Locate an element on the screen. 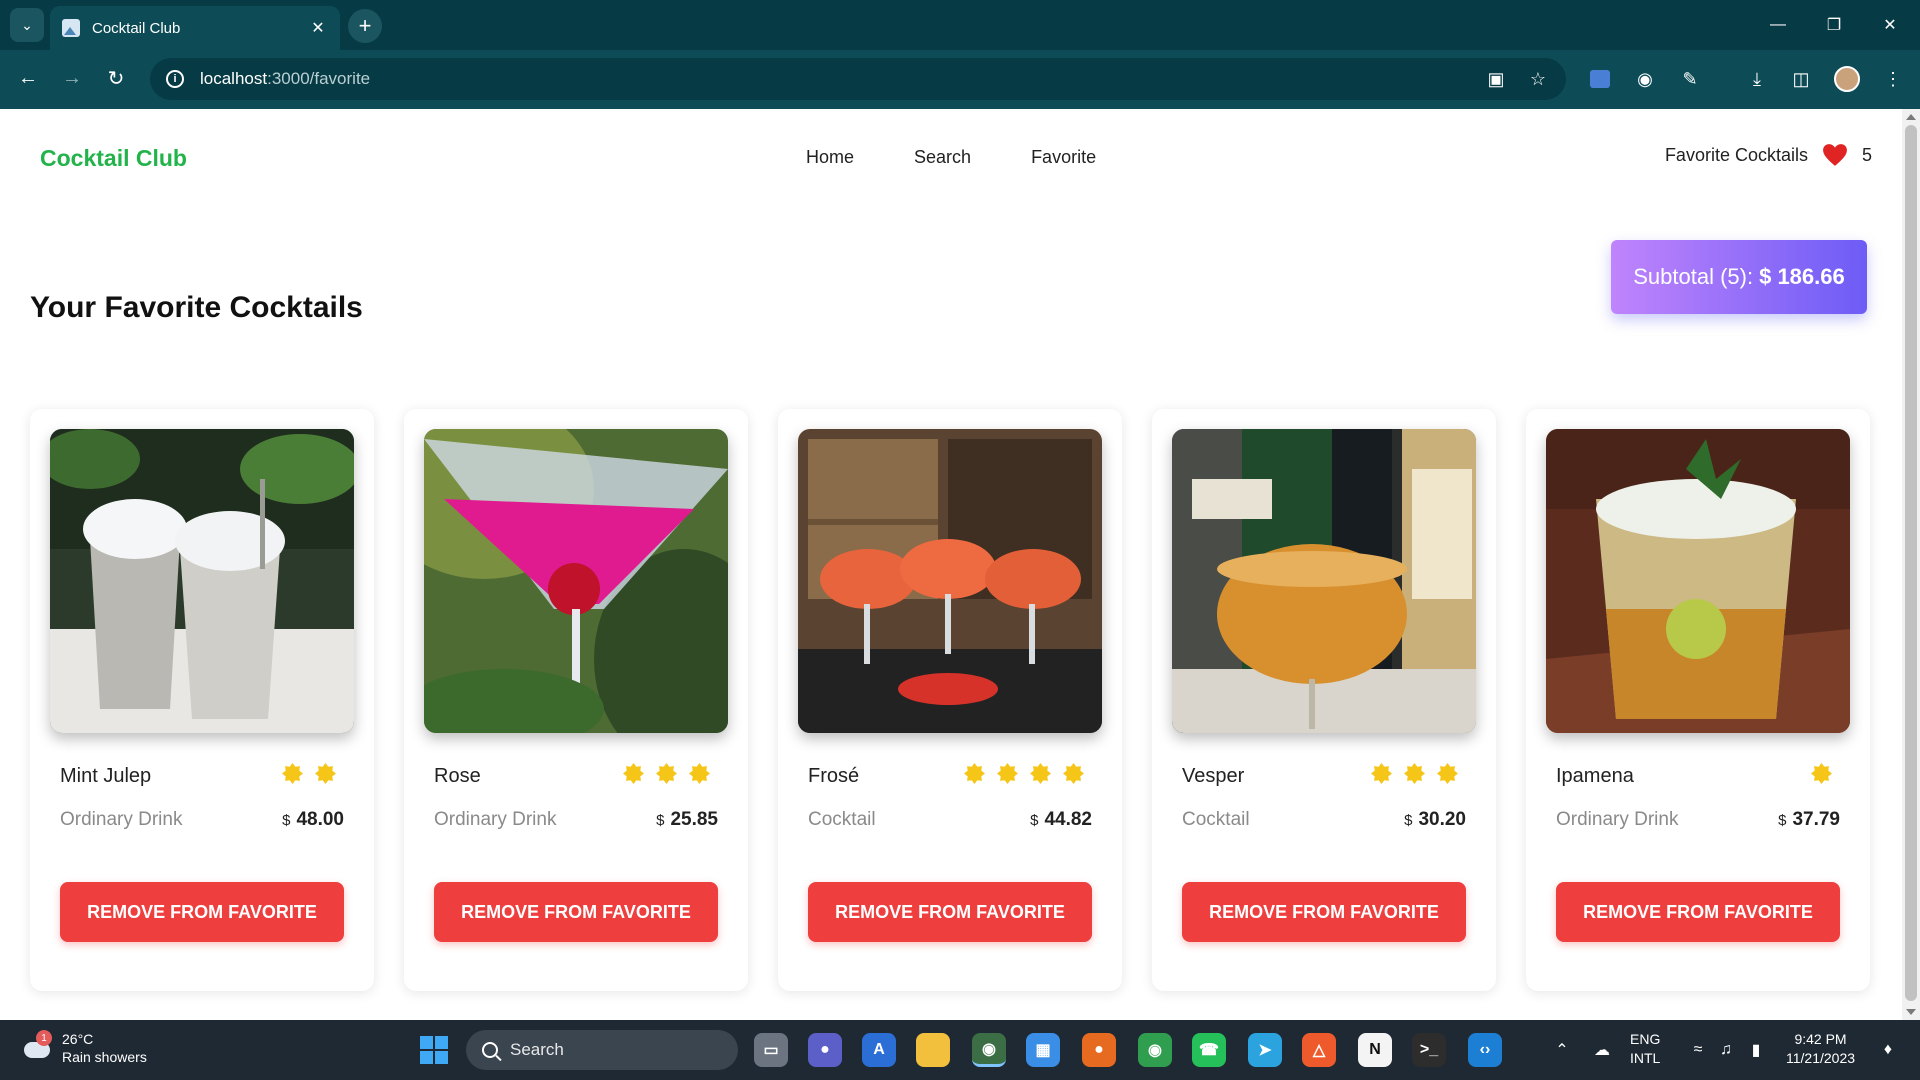 The width and height of the screenshot is (1920, 1080). whatsapp-icon: ☎ is located at coordinates (1209, 1050).